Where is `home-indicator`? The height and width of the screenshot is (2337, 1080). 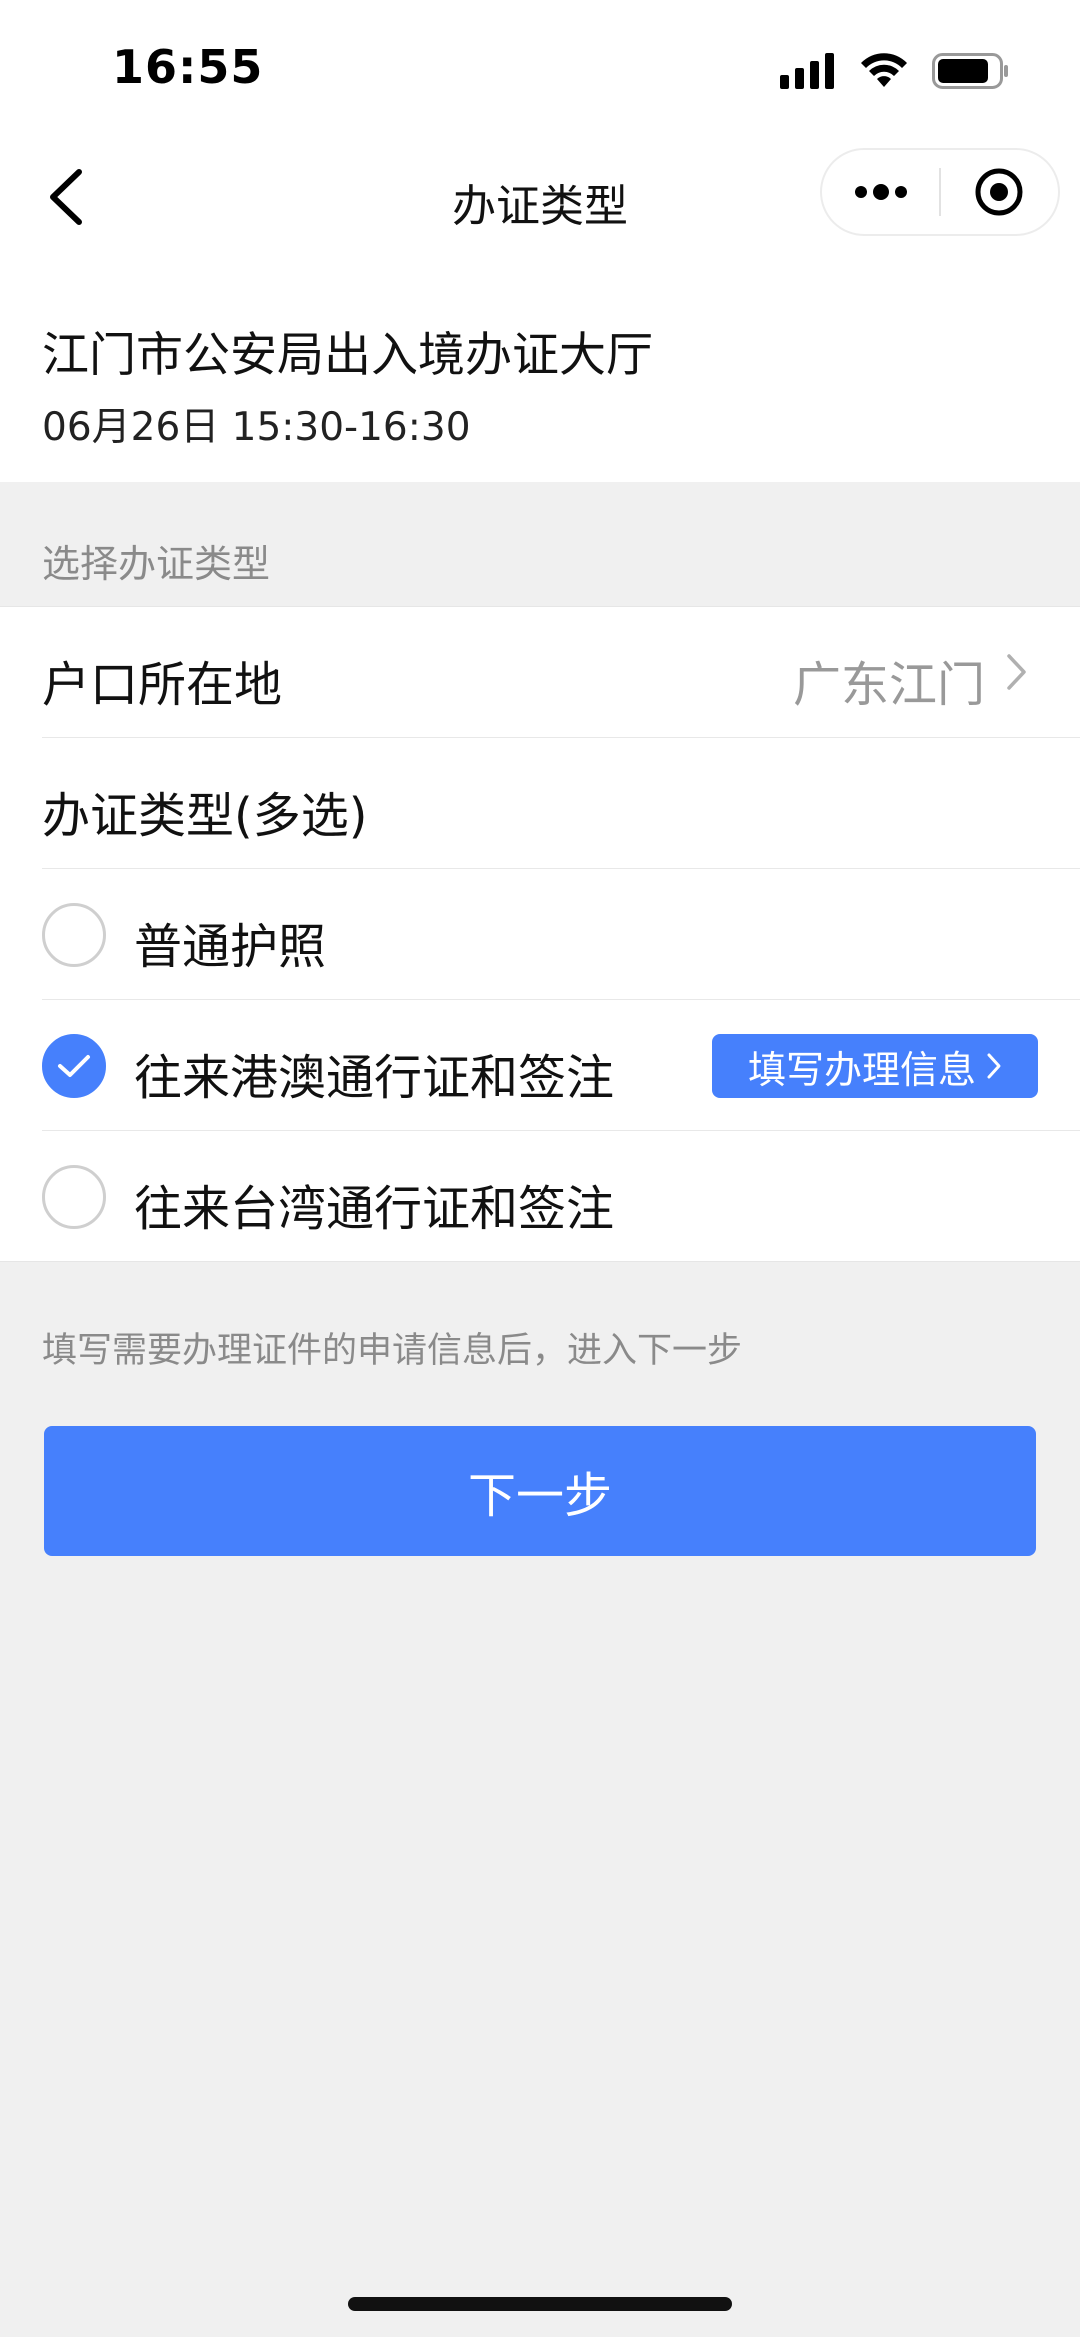 home-indicator is located at coordinates (540, 2304).